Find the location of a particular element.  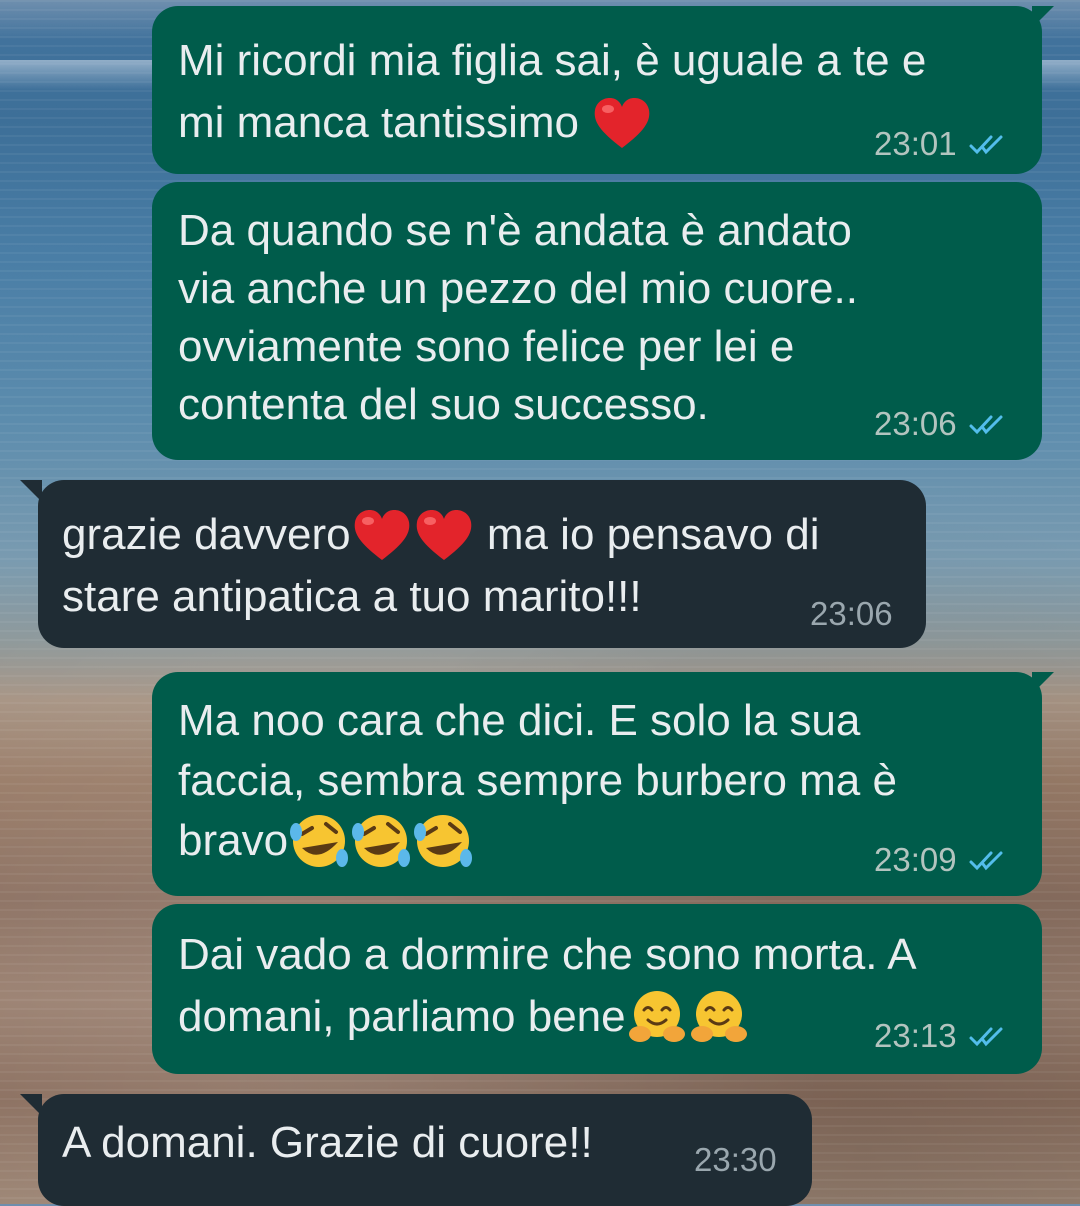

message-text: ma io pensavo di is located at coordinates (647, 534).